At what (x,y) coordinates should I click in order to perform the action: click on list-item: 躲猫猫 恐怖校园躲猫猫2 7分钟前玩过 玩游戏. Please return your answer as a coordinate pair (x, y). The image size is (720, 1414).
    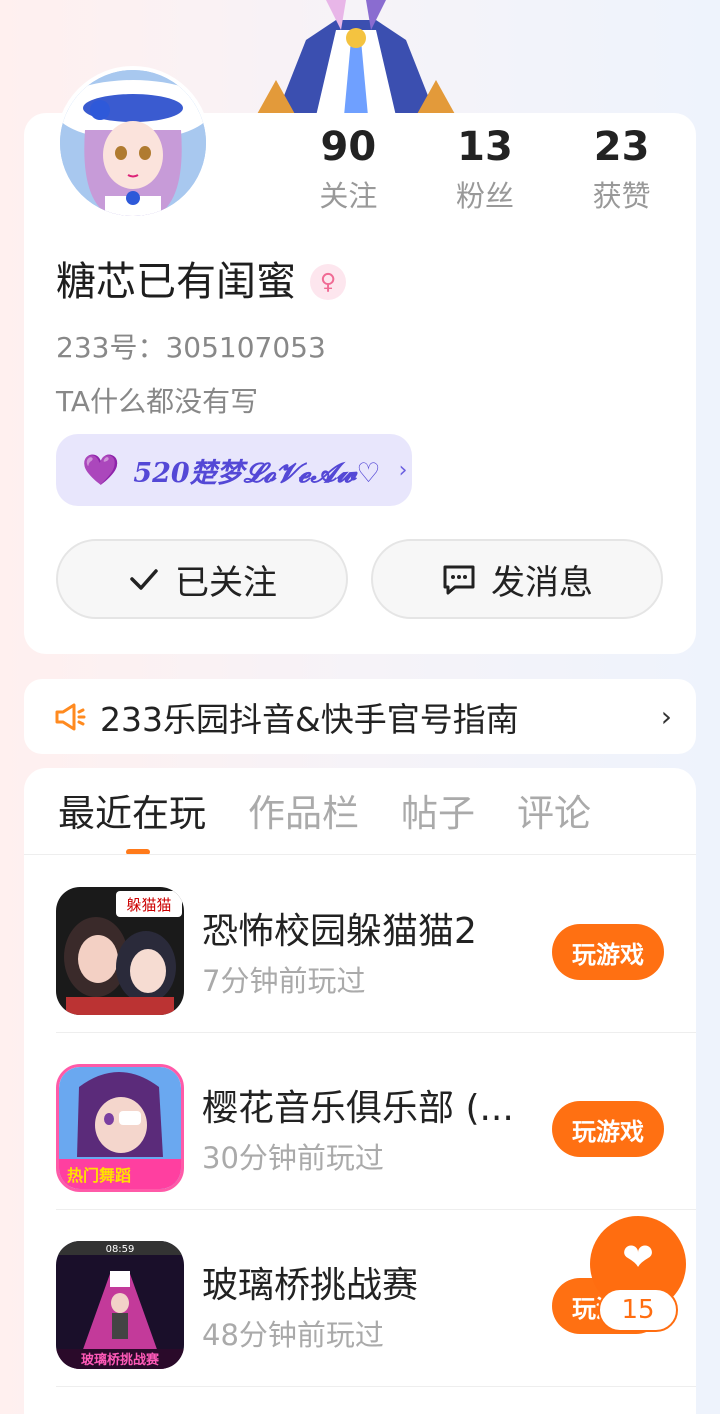
    Looking at the image, I should click on (376, 944).